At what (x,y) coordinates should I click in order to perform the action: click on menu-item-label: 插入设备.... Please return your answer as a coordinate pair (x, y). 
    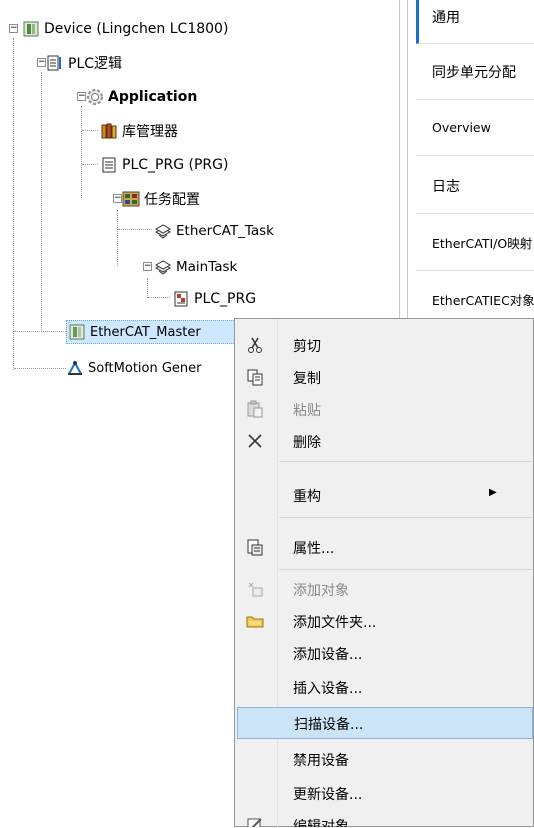
    Looking at the image, I should click on (328, 689).